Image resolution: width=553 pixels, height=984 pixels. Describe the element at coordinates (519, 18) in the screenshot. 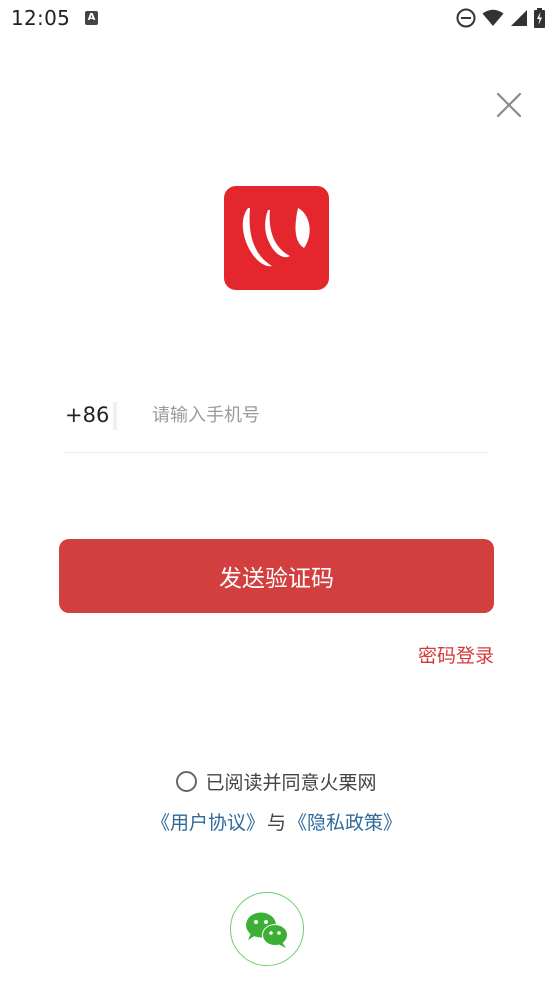

I see `signal-icon` at that location.